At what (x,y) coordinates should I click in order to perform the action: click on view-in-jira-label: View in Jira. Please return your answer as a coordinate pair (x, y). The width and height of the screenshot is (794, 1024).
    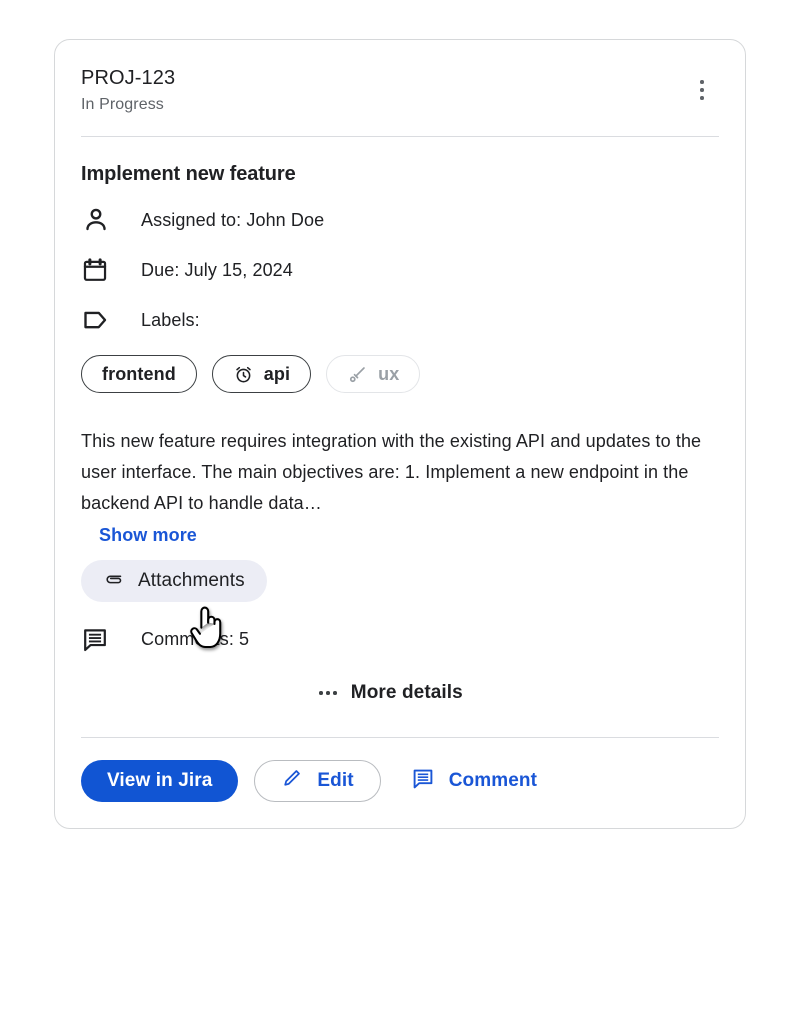
    Looking at the image, I should click on (160, 780).